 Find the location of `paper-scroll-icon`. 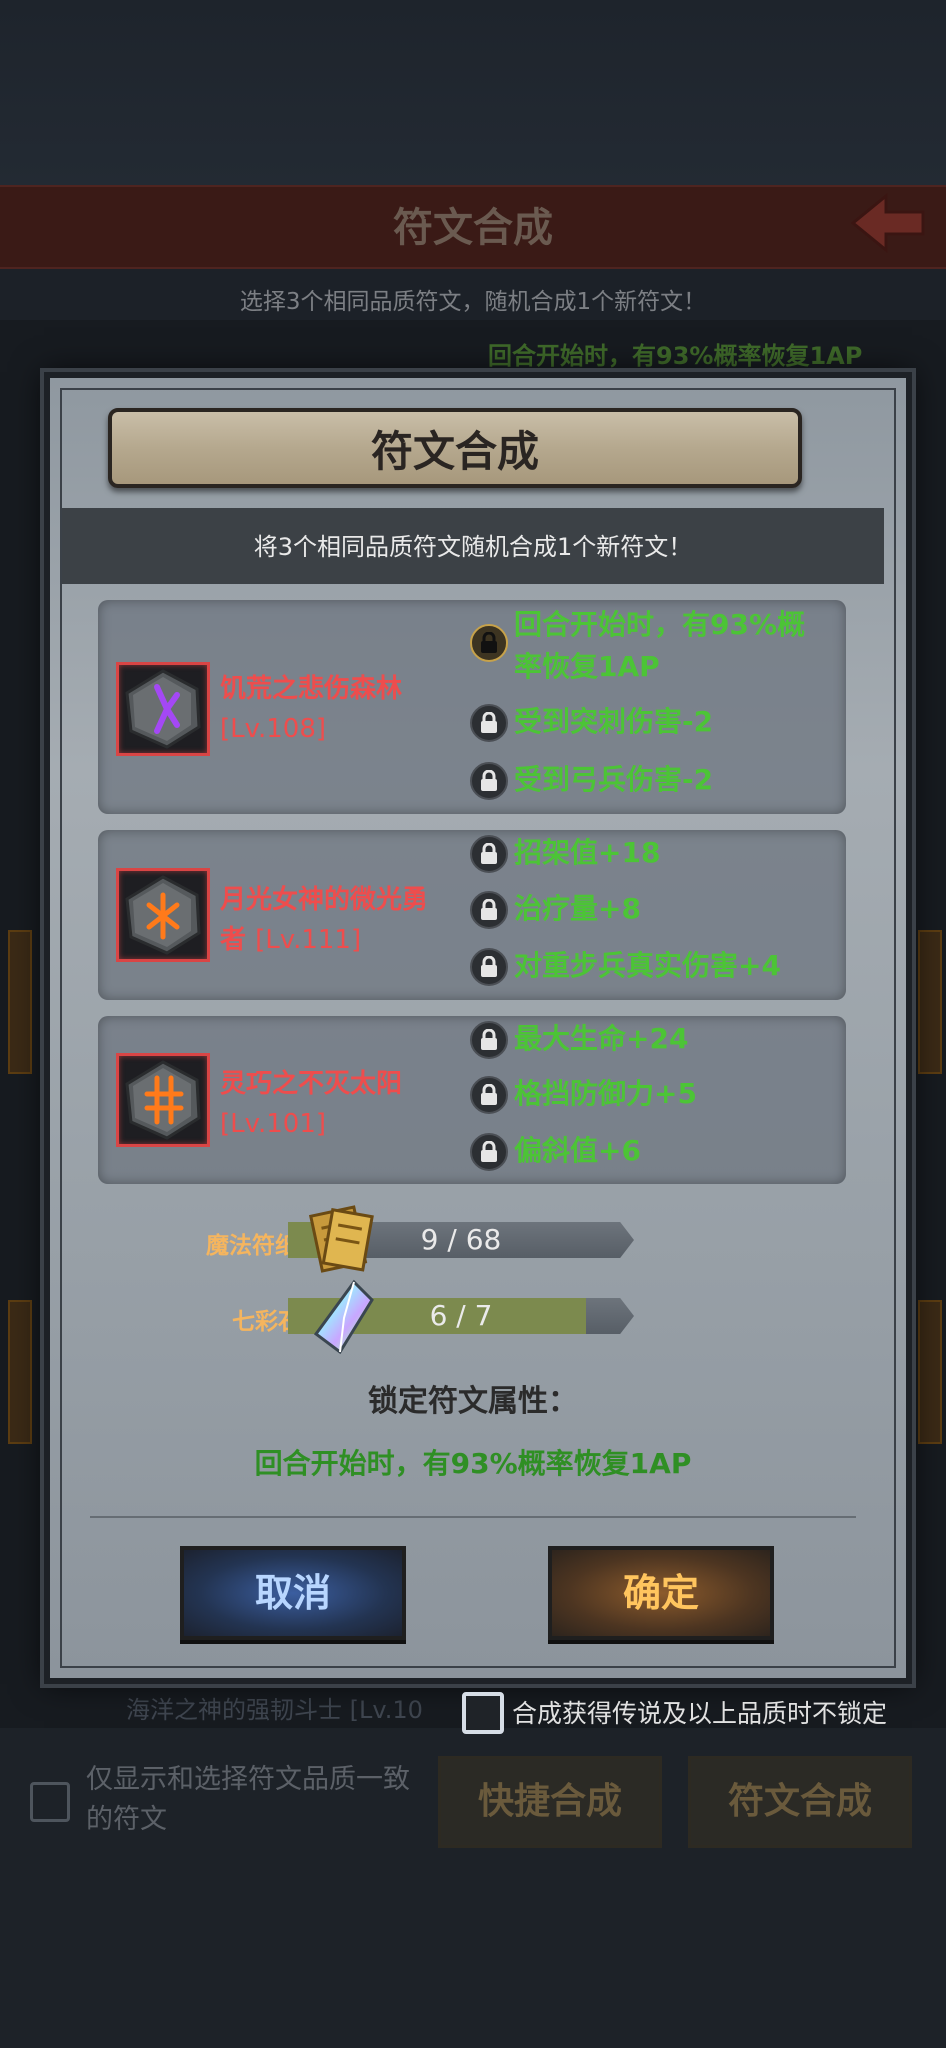

paper-scroll-icon is located at coordinates (343, 1240).